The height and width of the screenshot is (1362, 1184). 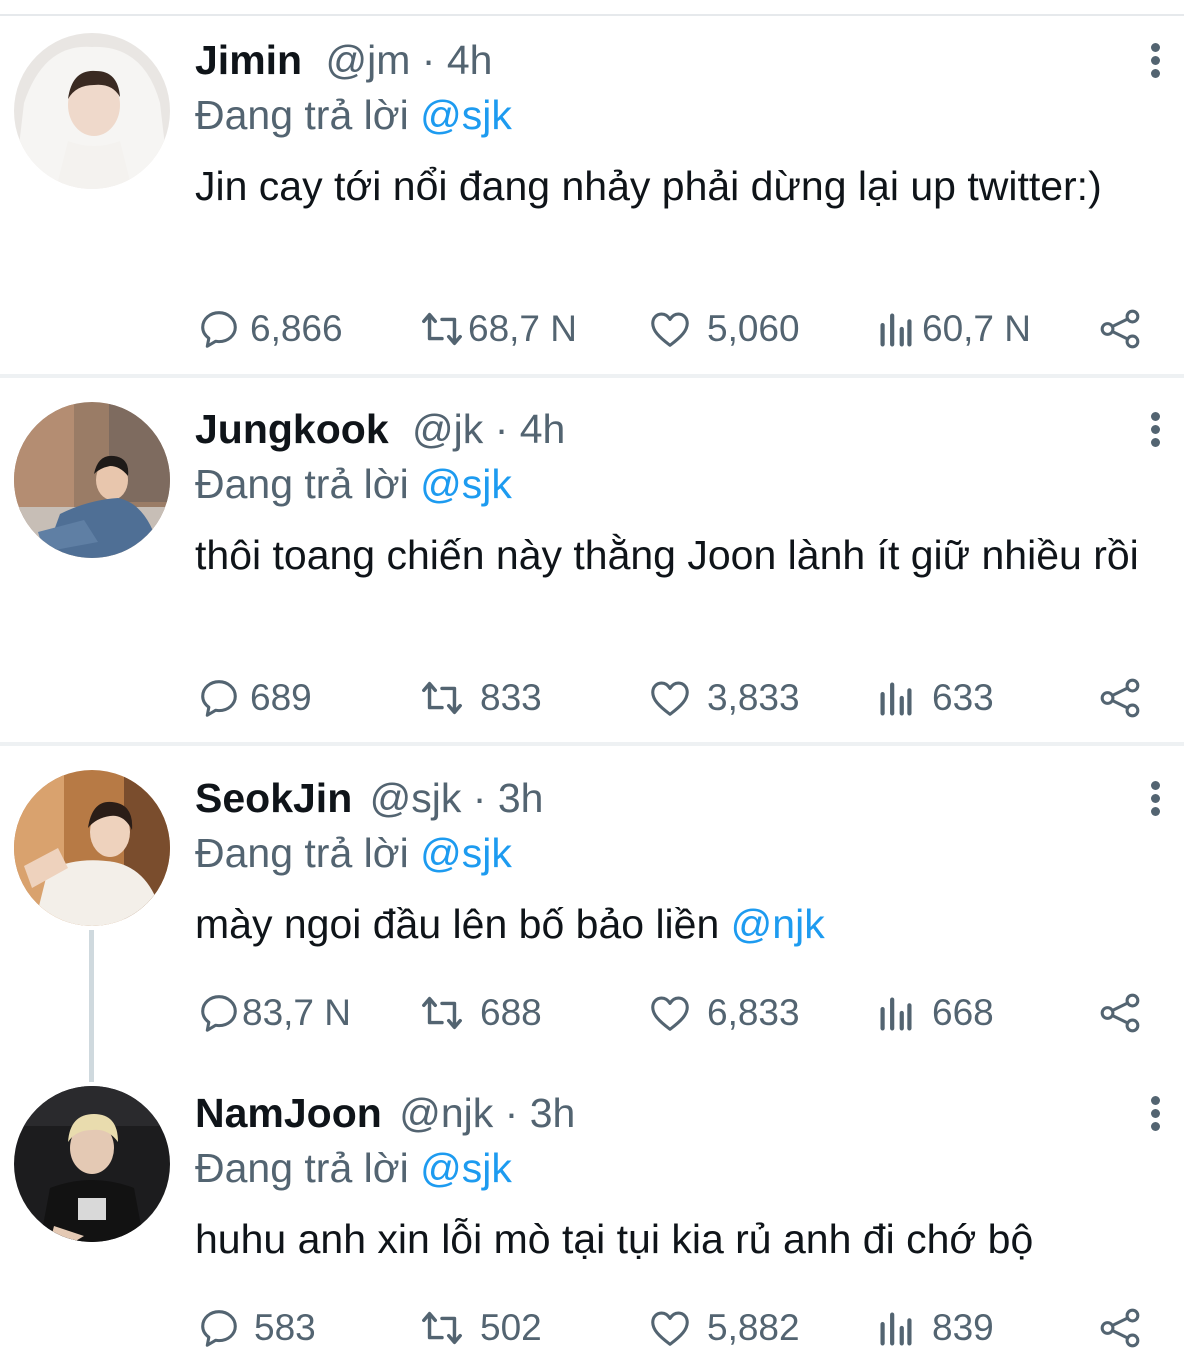 I want to click on views-count: 839, so click(x=963, y=1327).